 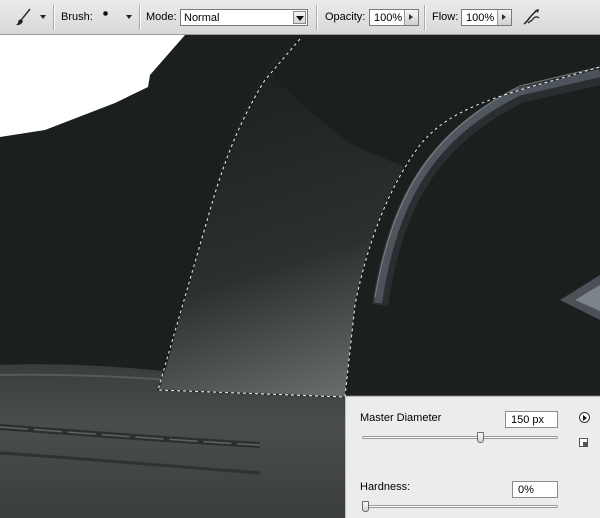 What do you see at coordinates (244, 17) in the screenshot?
I see `mode-select: Normal` at bounding box center [244, 17].